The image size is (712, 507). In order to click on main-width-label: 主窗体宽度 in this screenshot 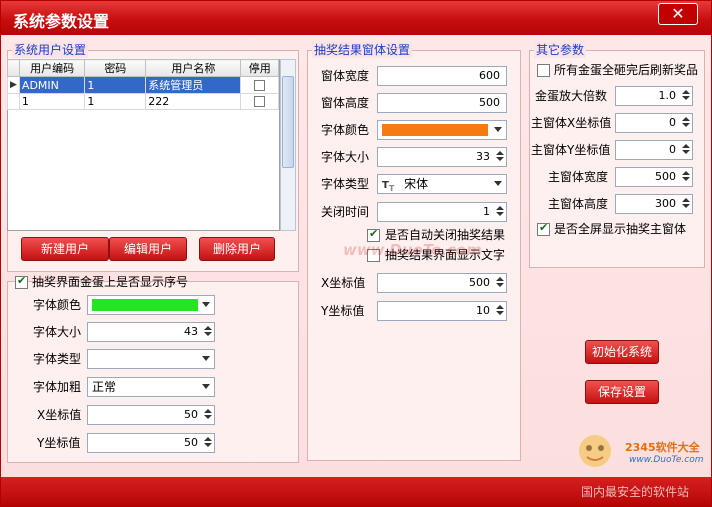, I will do `click(578, 177)`.